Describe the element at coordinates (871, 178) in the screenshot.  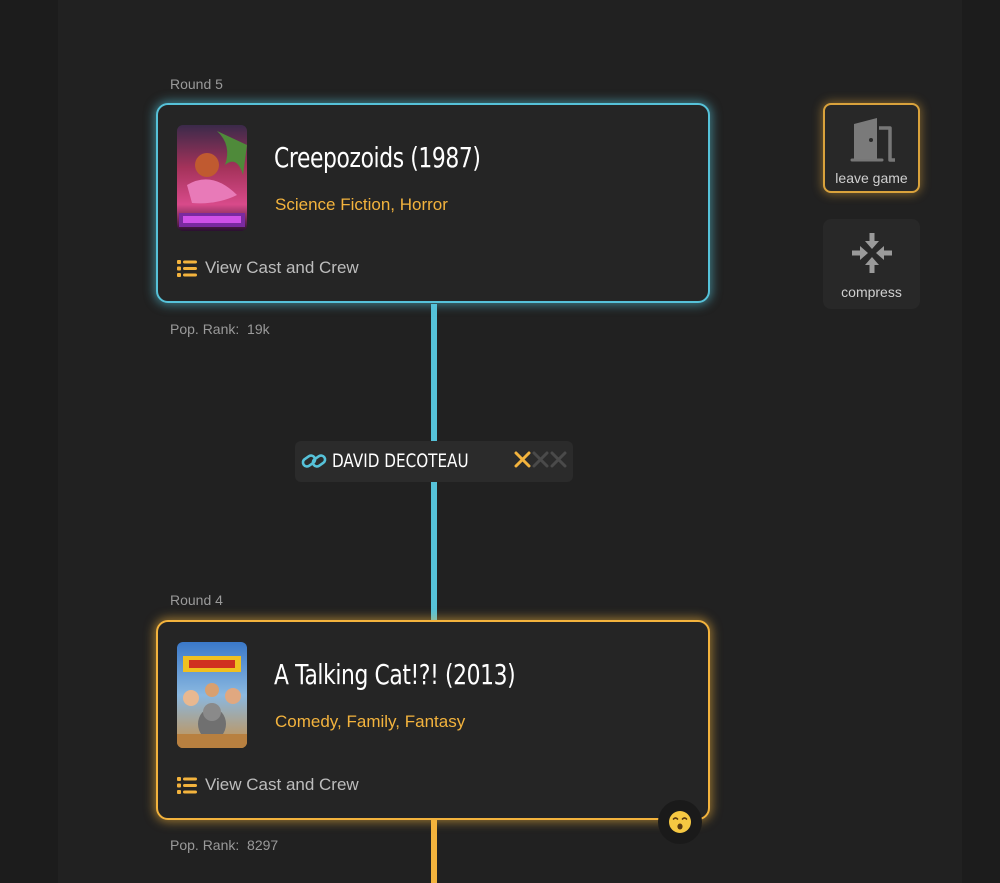
I see `leave-game-label: leave game` at that location.